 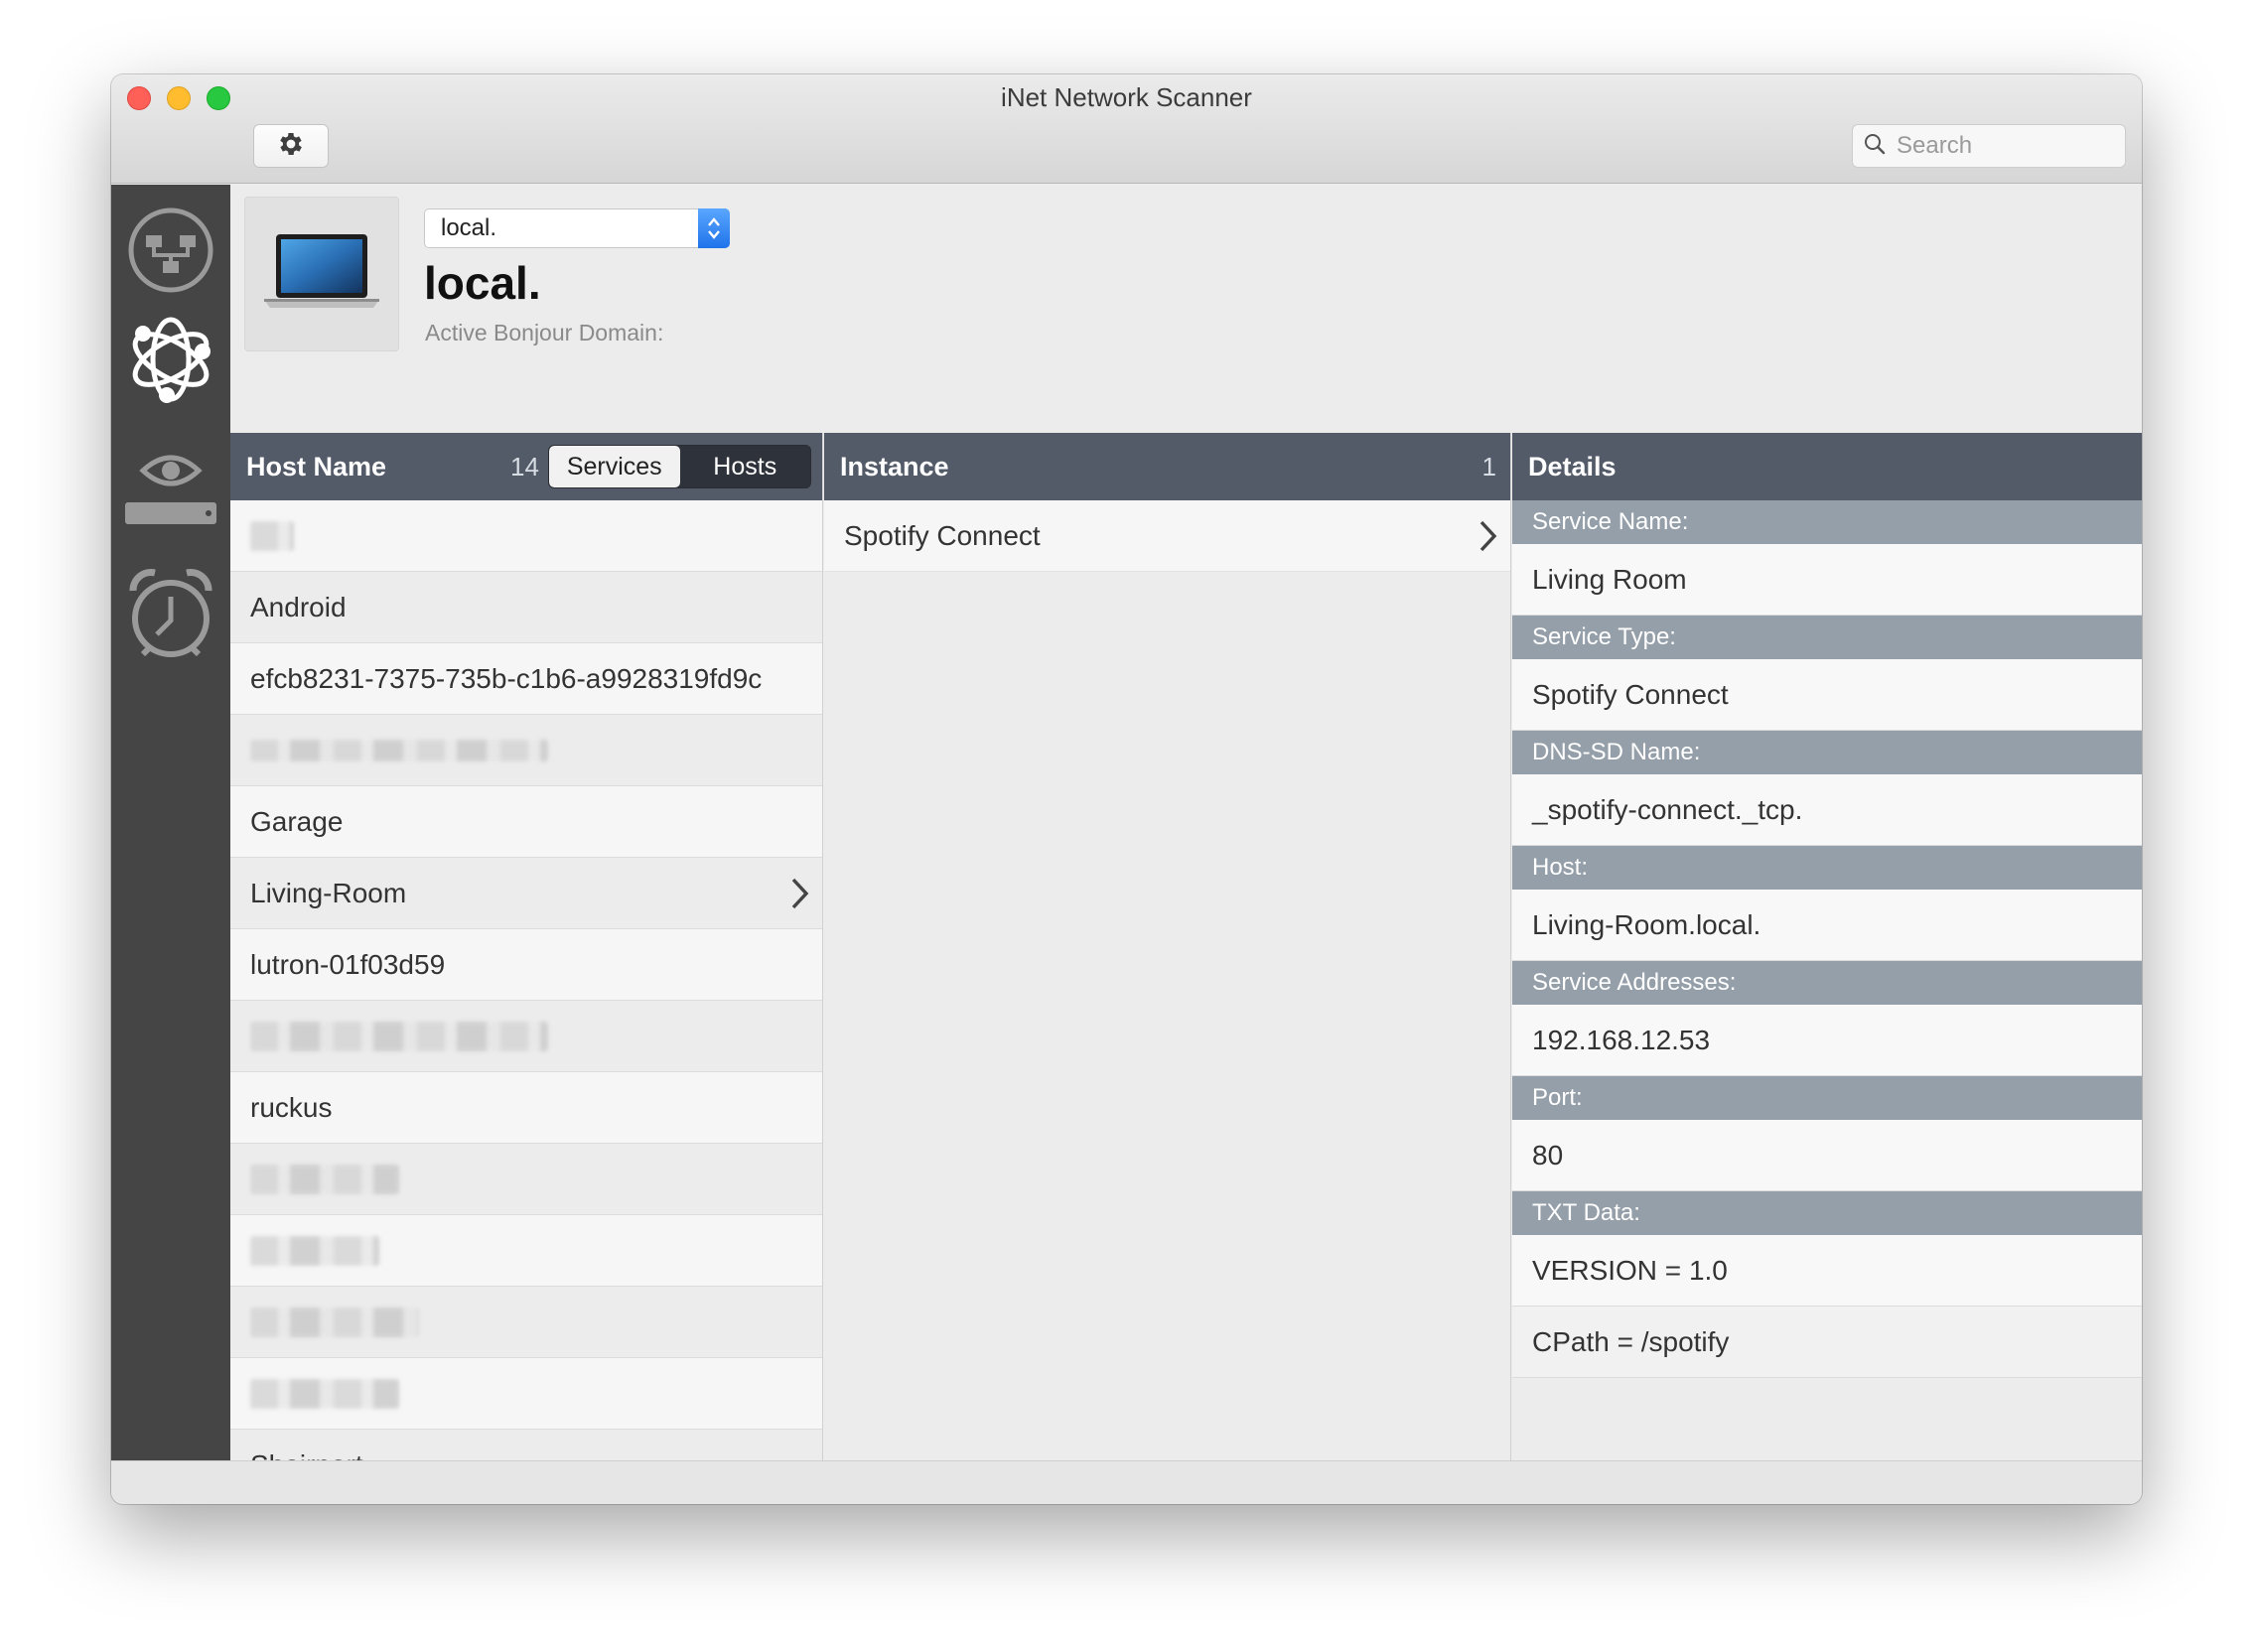 What do you see at coordinates (1827, 1271) in the screenshot?
I see `detail-value: VERSION = 1.0` at bounding box center [1827, 1271].